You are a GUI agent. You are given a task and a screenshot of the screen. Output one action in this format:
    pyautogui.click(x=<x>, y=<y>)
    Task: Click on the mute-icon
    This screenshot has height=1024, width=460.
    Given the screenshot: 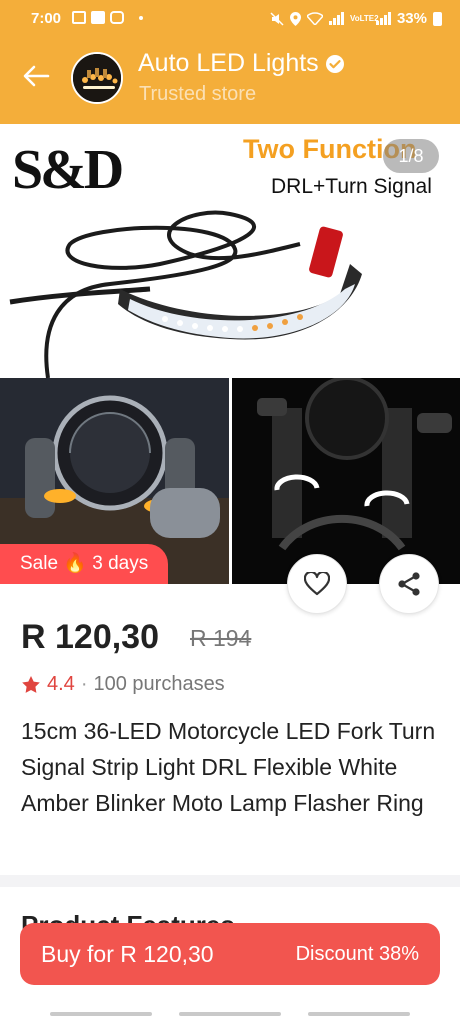 What is the action you would take?
    pyautogui.click(x=277, y=18)
    